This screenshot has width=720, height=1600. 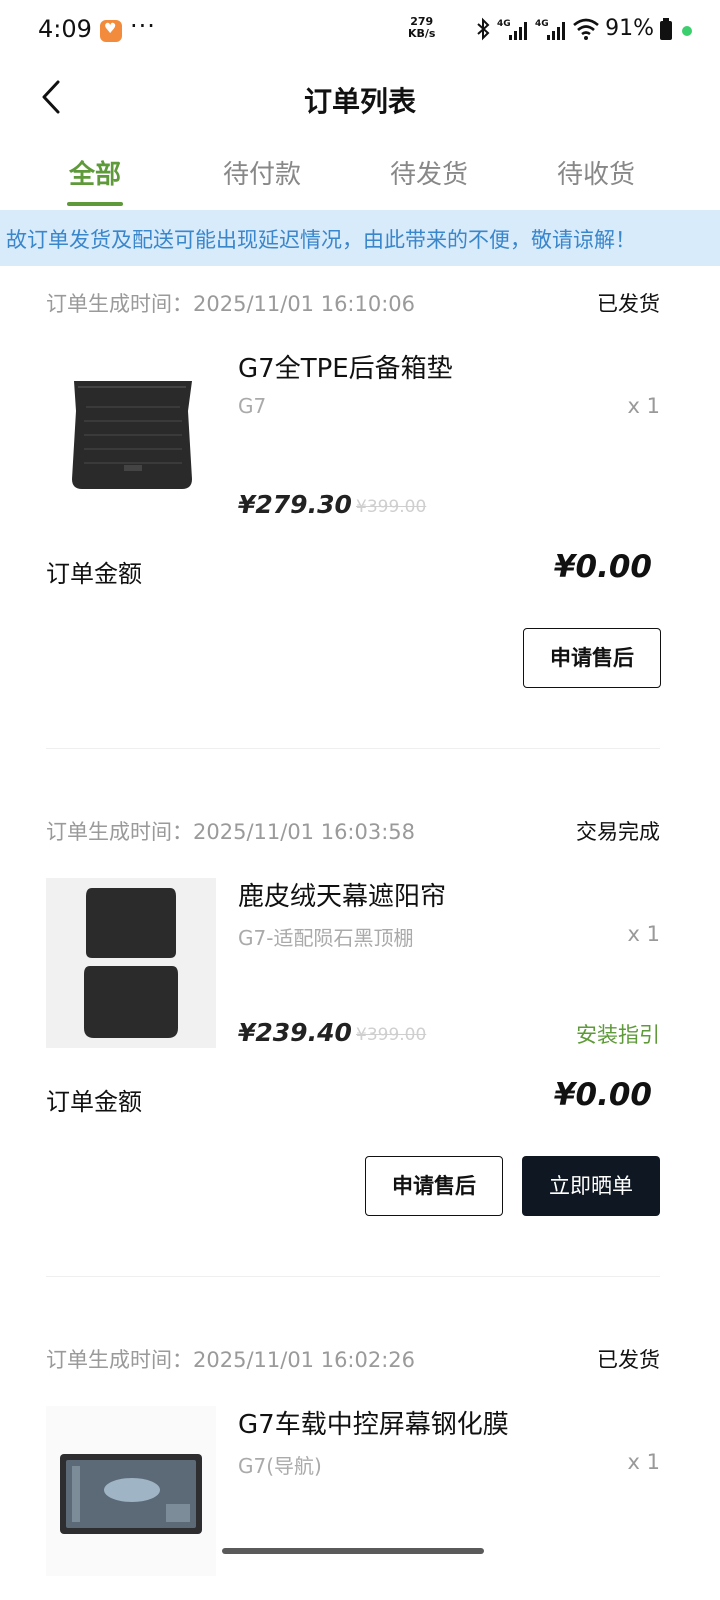 I want to click on status-bar: 4:09 ··· 279 KB/s 4G 4G 91%, so click(x=360, y=31).